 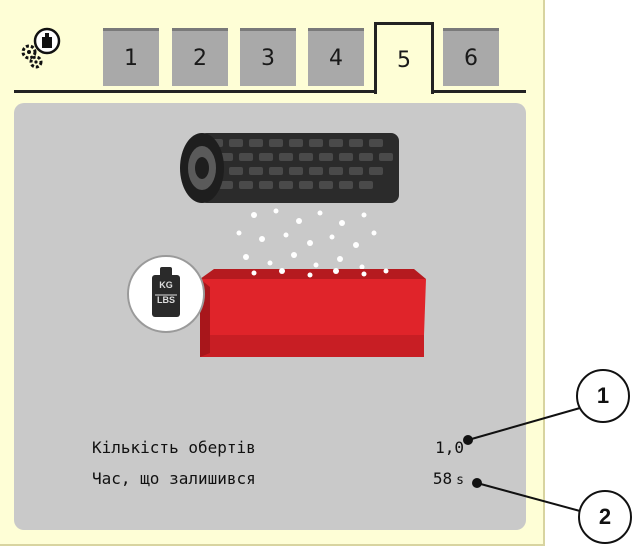 What do you see at coordinates (603, 396) in the screenshot?
I see `callout-1: 1` at bounding box center [603, 396].